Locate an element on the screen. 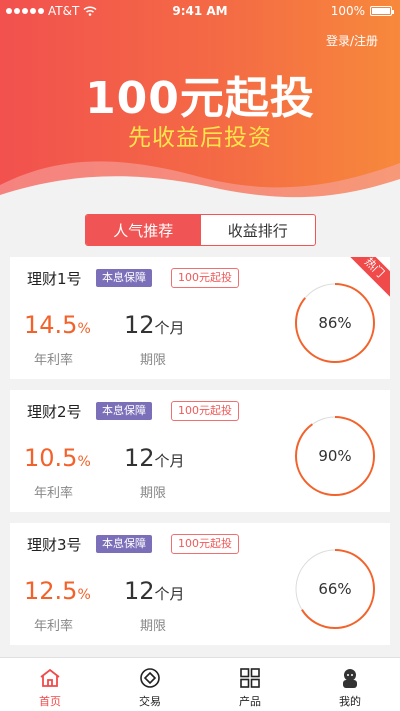 This screenshot has width=400, height=711. tab-trade-label: 交易 is located at coordinates (150, 701).